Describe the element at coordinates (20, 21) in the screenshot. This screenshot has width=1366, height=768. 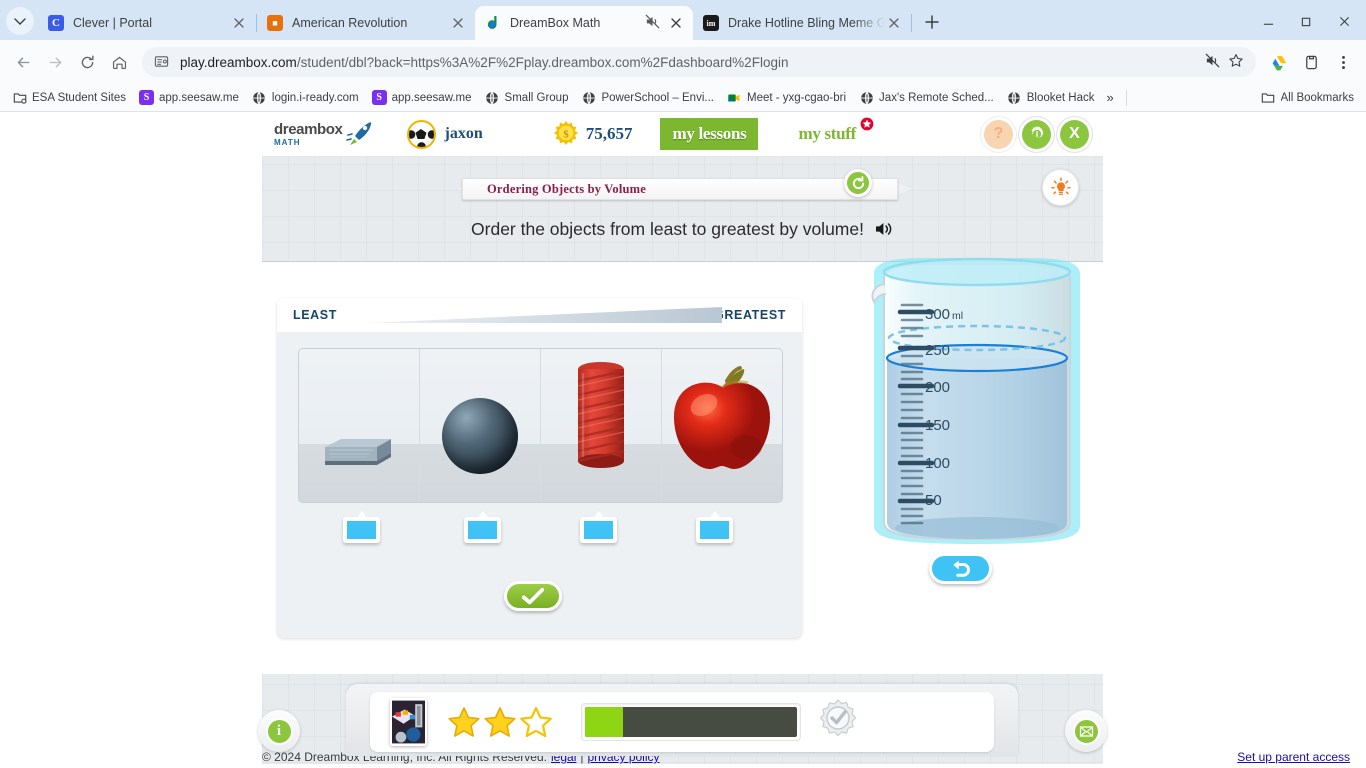
I see `tab-search-button` at that location.